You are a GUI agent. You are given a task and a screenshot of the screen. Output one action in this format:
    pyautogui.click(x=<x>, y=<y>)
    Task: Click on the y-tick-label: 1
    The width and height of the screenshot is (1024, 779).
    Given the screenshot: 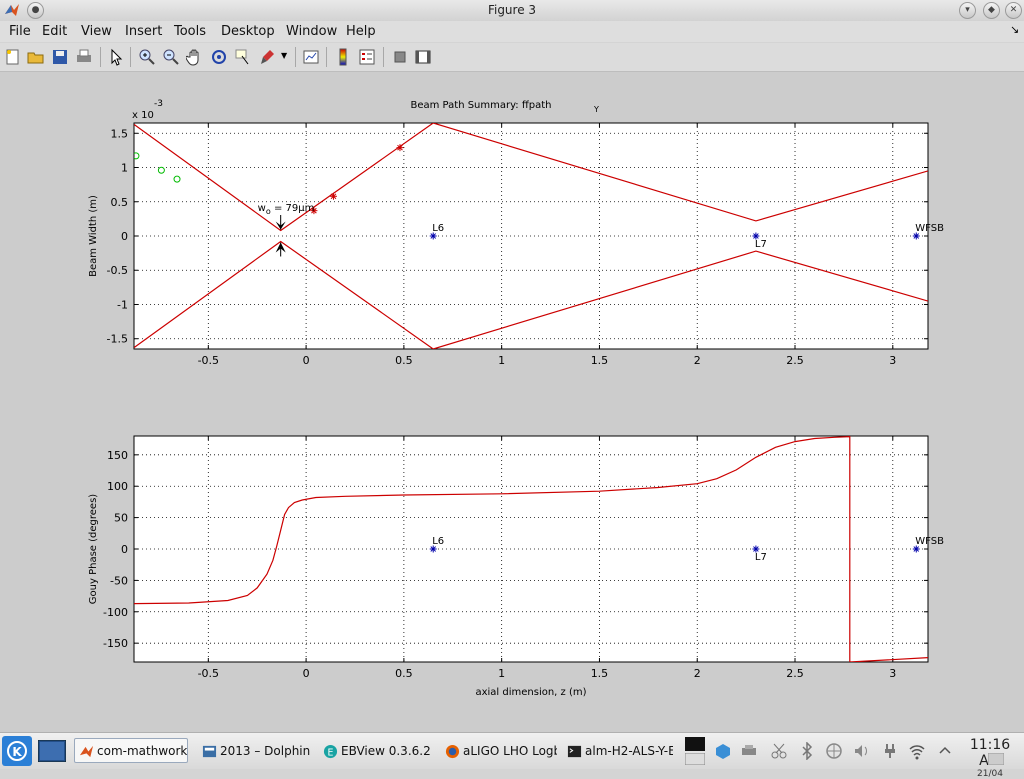 What is the action you would take?
    pyautogui.click(x=124, y=168)
    